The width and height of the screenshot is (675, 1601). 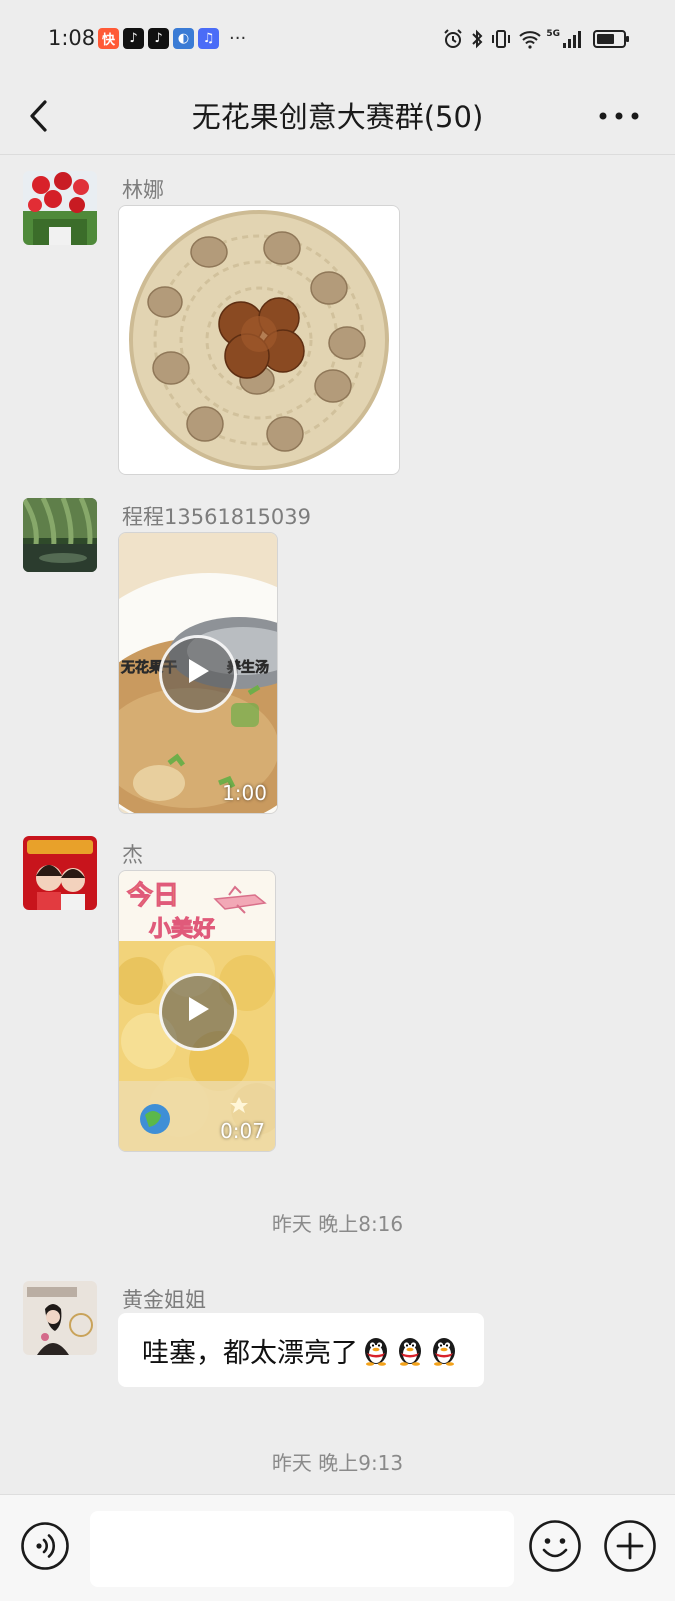 What do you see at coordinates (337, 1224) in the screenshot?
I see `chat-timestamp: 昨天 晚上8:16` at bounding box center [337, 1224].